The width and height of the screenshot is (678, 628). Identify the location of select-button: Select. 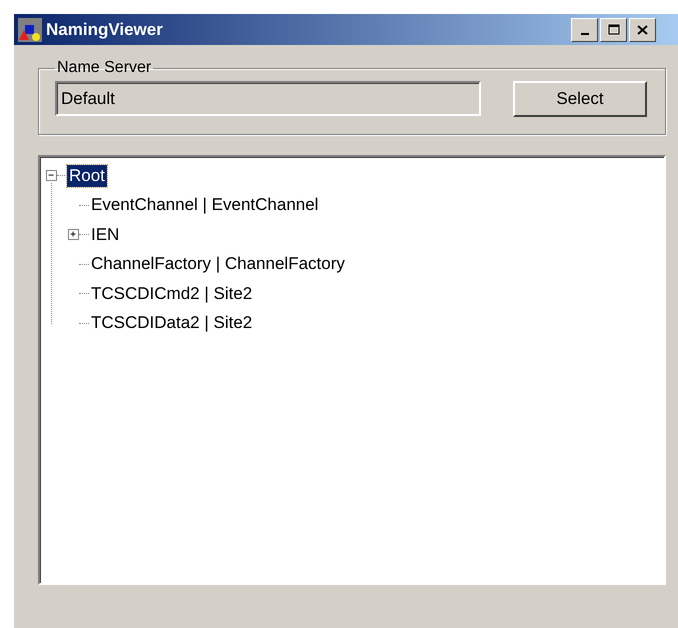
(580, 98).